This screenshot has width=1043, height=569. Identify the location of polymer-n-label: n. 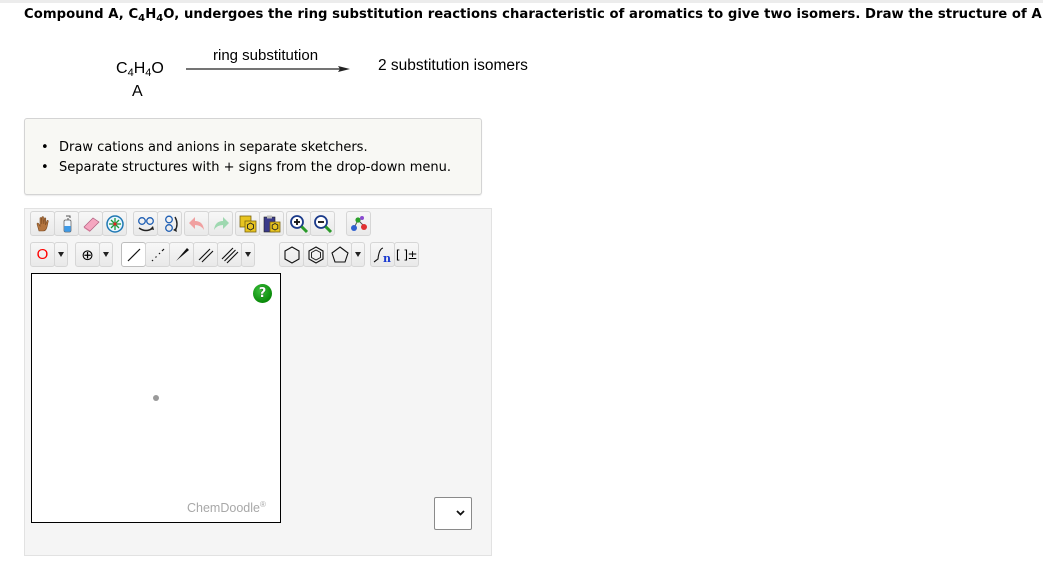
(387, 258).